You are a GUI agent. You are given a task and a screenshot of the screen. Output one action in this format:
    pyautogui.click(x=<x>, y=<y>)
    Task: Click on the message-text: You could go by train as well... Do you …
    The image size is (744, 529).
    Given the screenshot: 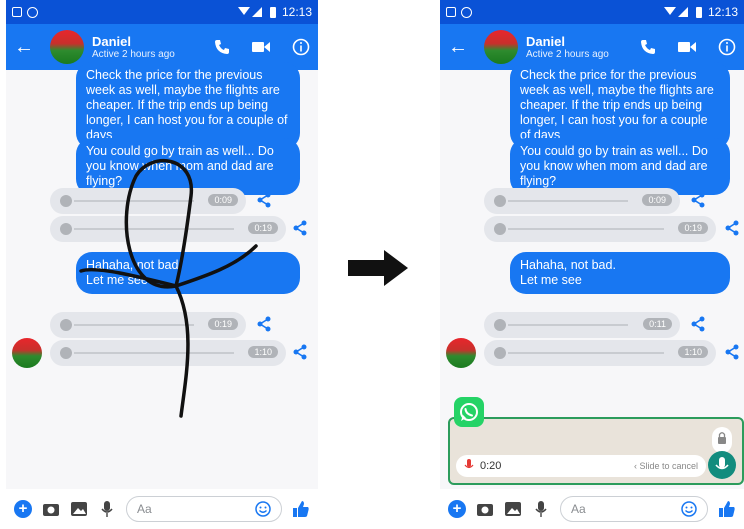 What is the action you would take?
    pyautogui.click(x=614, y=166)
    